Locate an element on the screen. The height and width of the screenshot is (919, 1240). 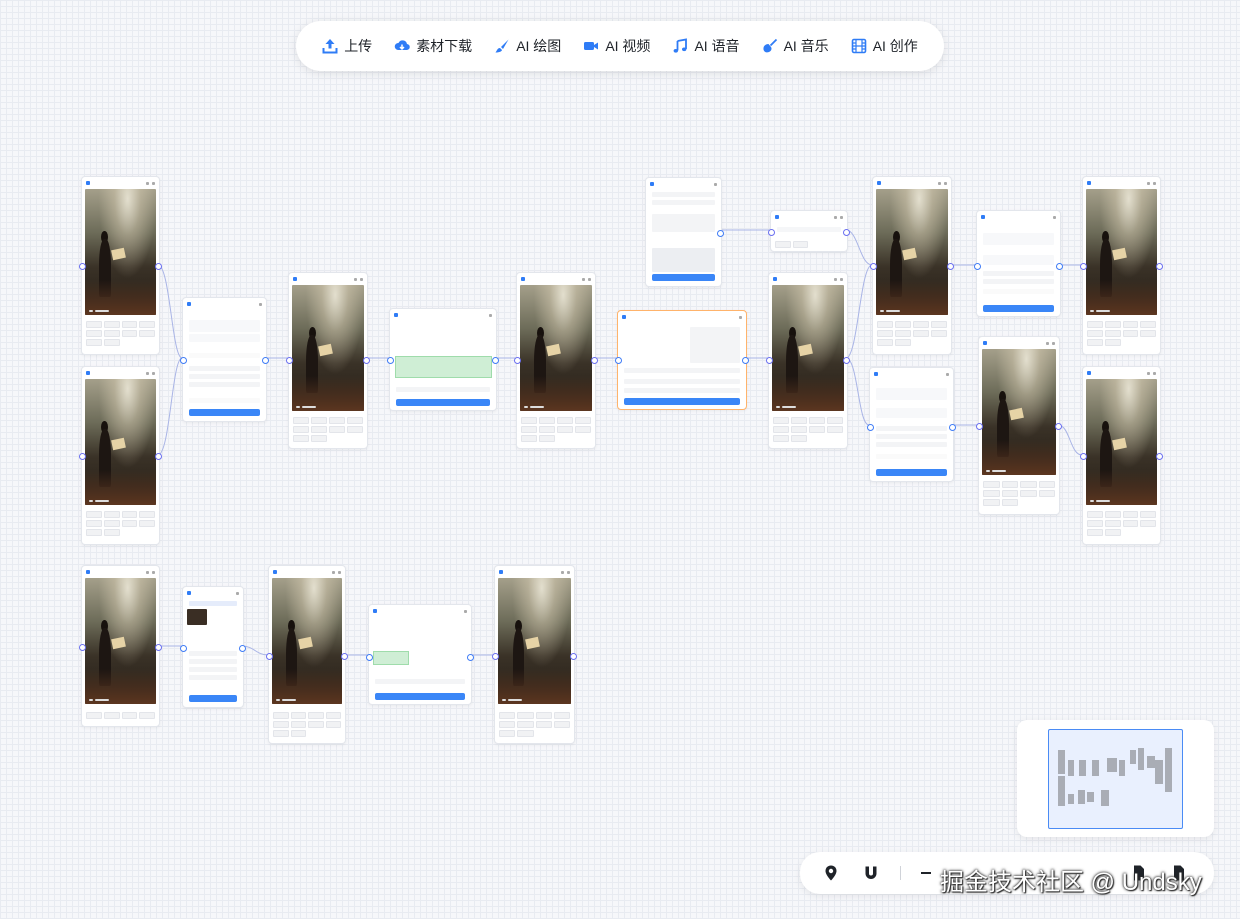
subtitle-node is located at coordinates (682, 360).